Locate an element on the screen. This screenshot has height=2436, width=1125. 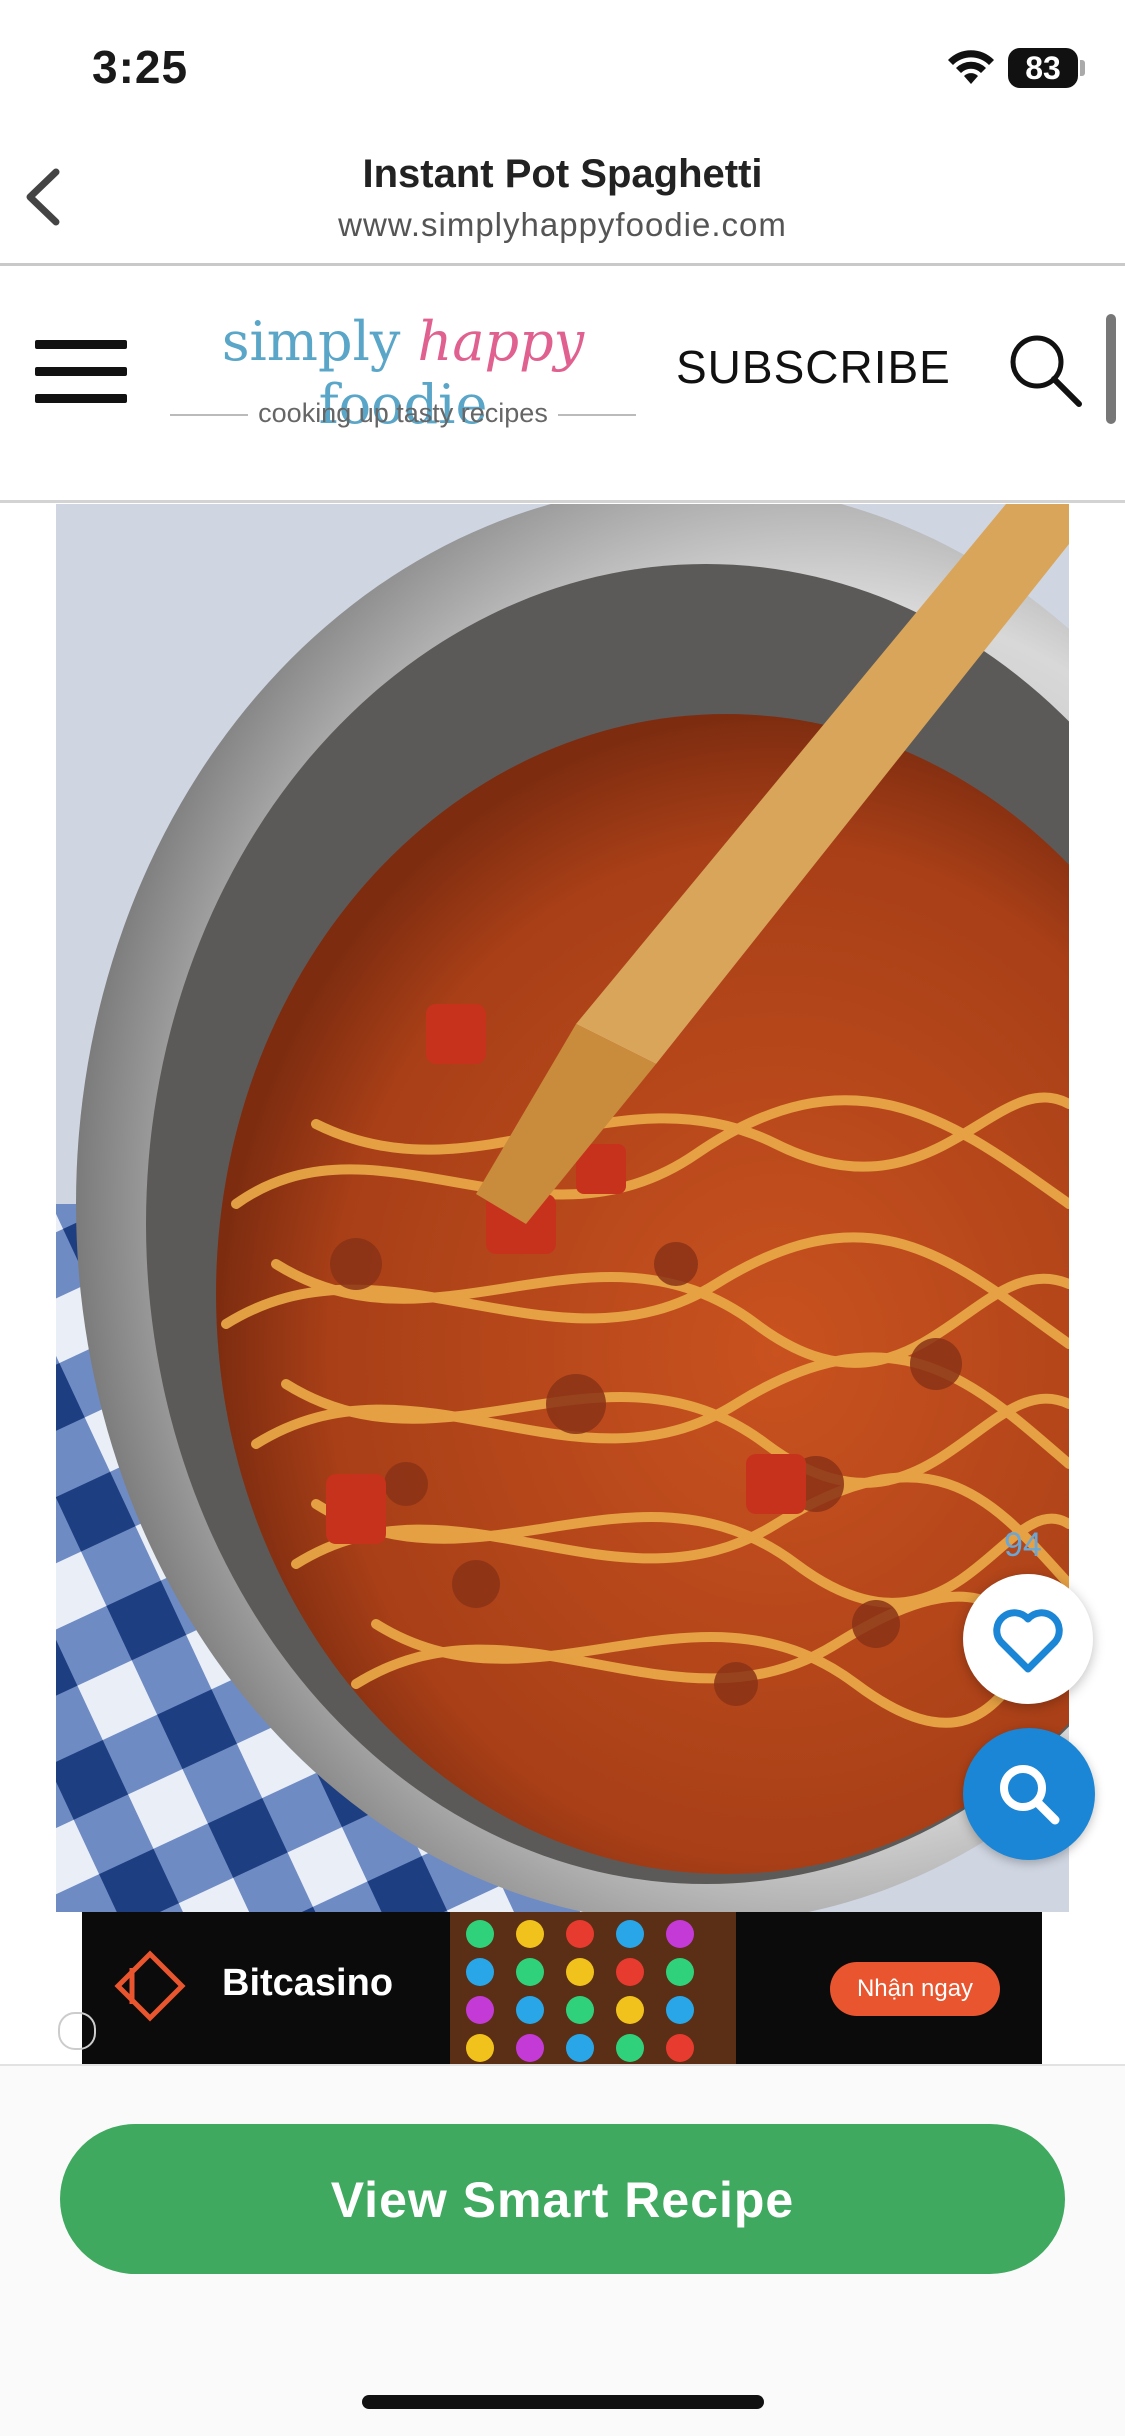
ad-gems-graphic is located at coordinates (593, 1988).